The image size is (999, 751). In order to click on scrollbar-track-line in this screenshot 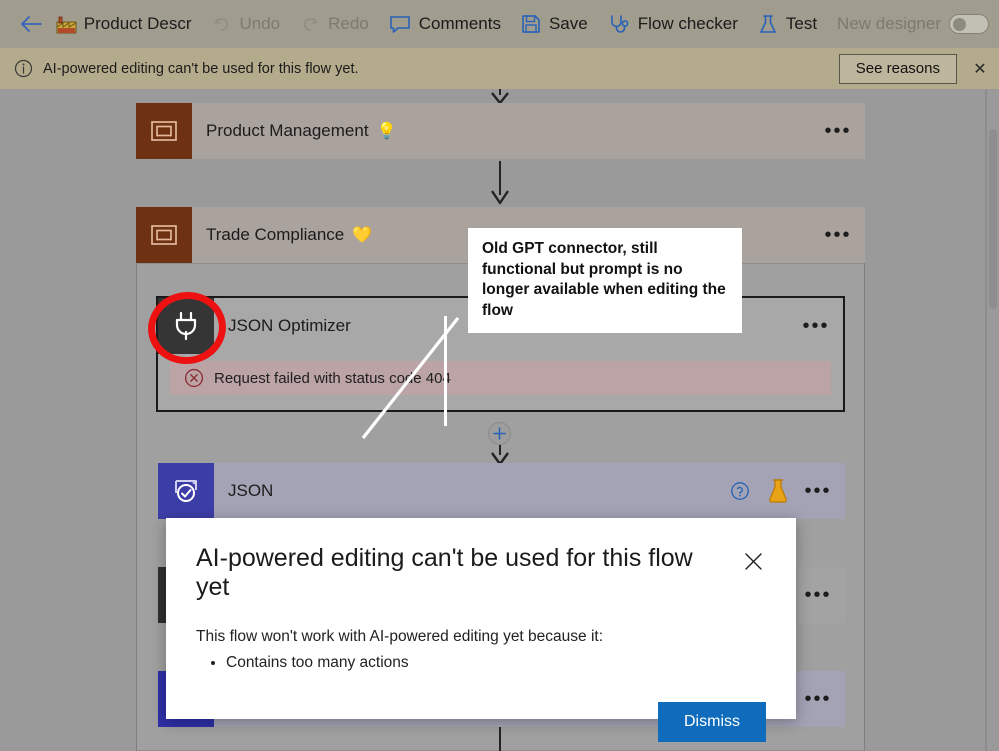, I will do `click(986, 420)`.